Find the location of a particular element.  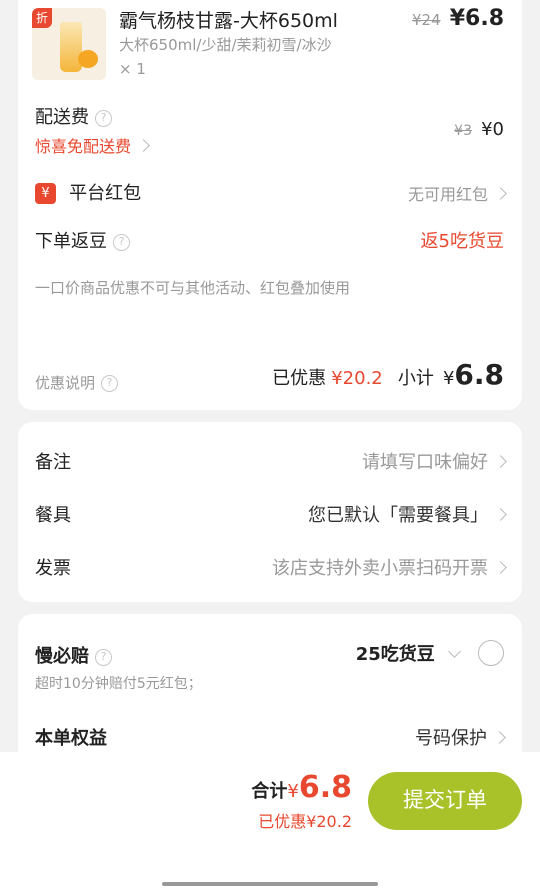

guarantee-value: 25吃货豆 is located at coordinates (395, 654).